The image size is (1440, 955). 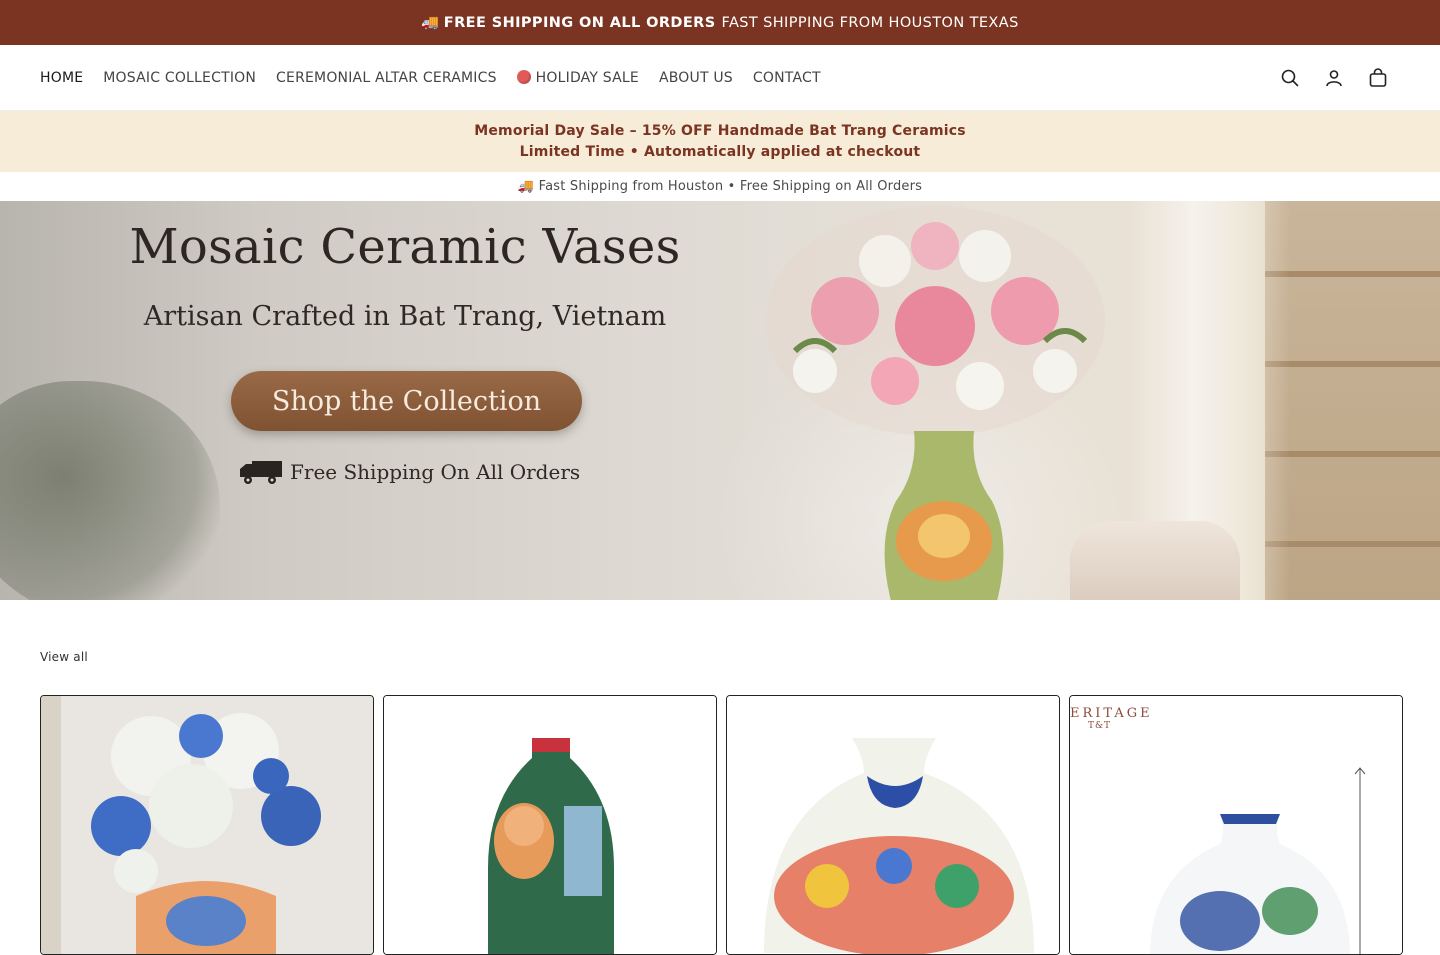 I want to click on header-icons, so click(x=1334, y=78).